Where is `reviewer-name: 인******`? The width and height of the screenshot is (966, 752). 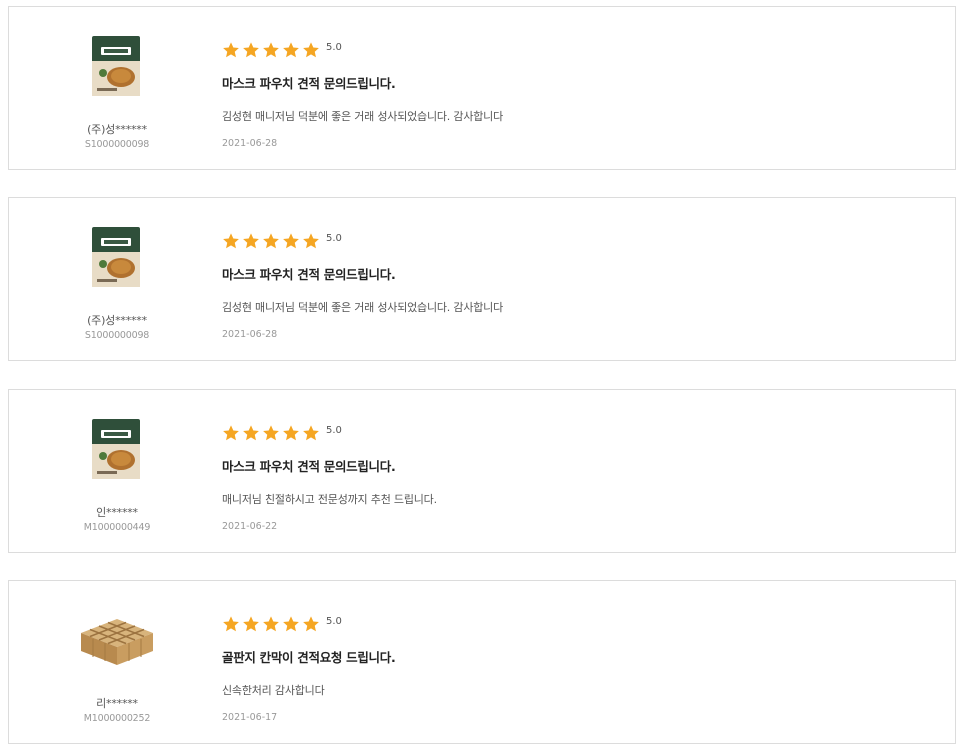 reviewer-name: 인****** is located at coordinates (117, 512).